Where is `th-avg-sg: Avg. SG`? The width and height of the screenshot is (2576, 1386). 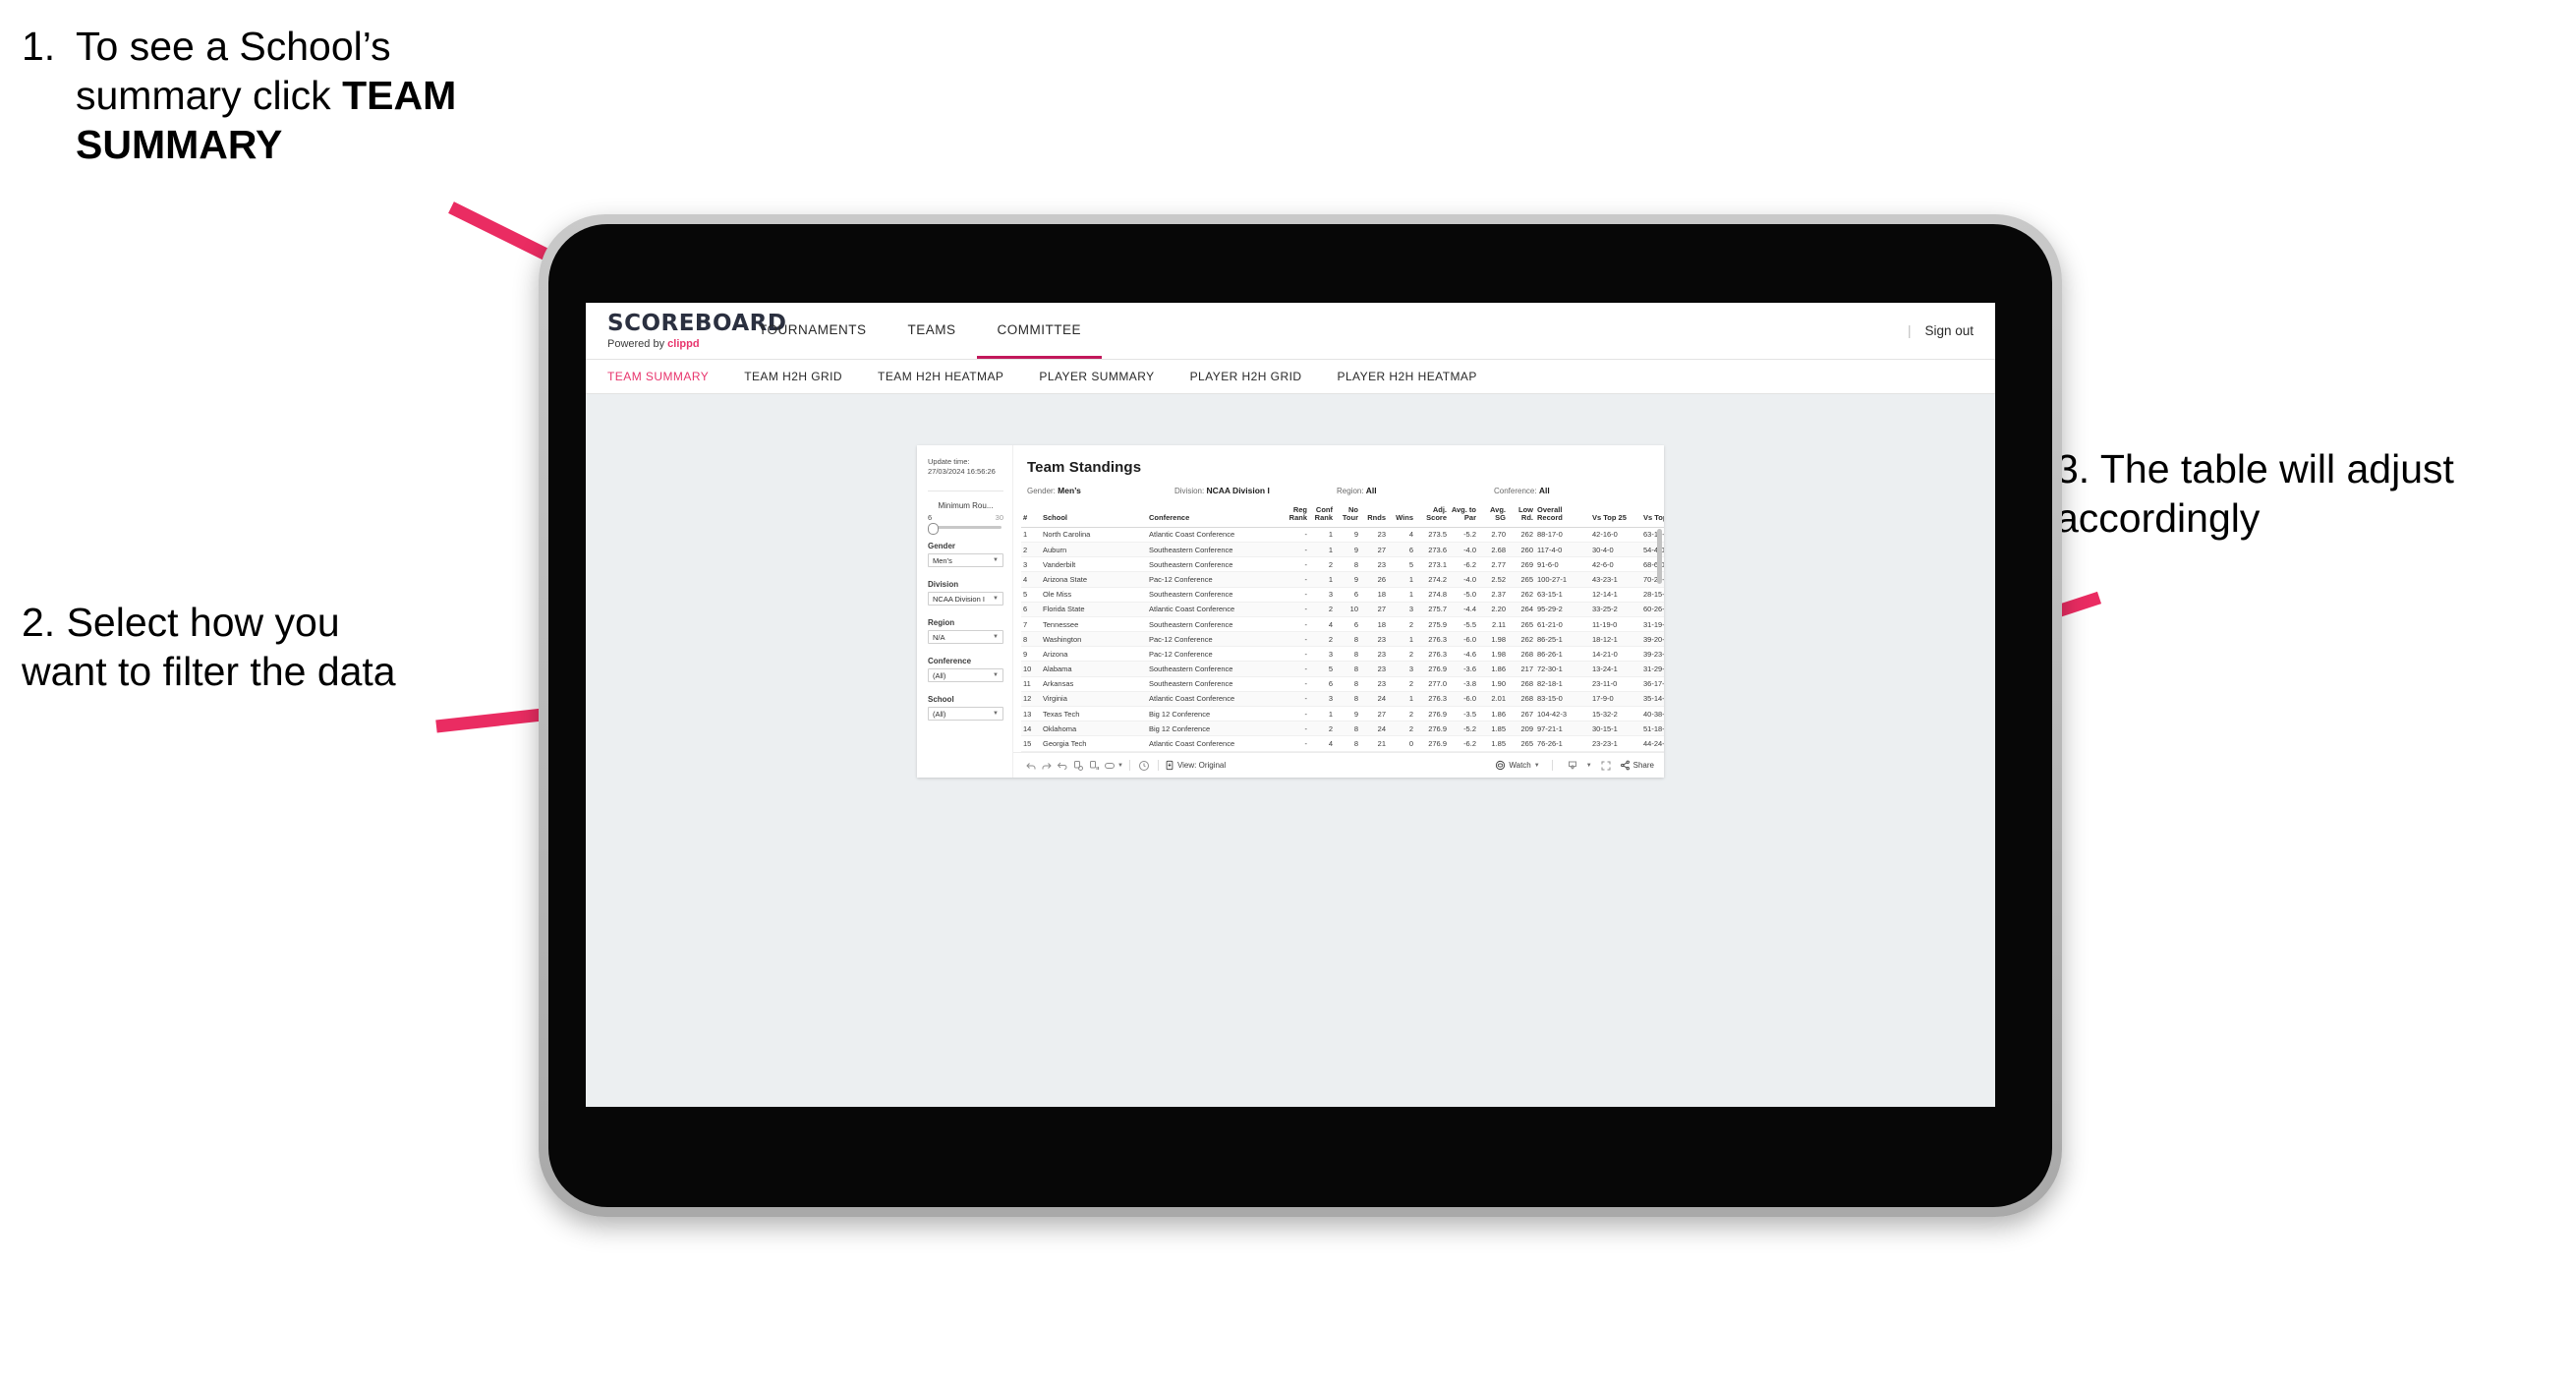
th-avg-sg: Avg. SG is located at coordinates (1493, 515).